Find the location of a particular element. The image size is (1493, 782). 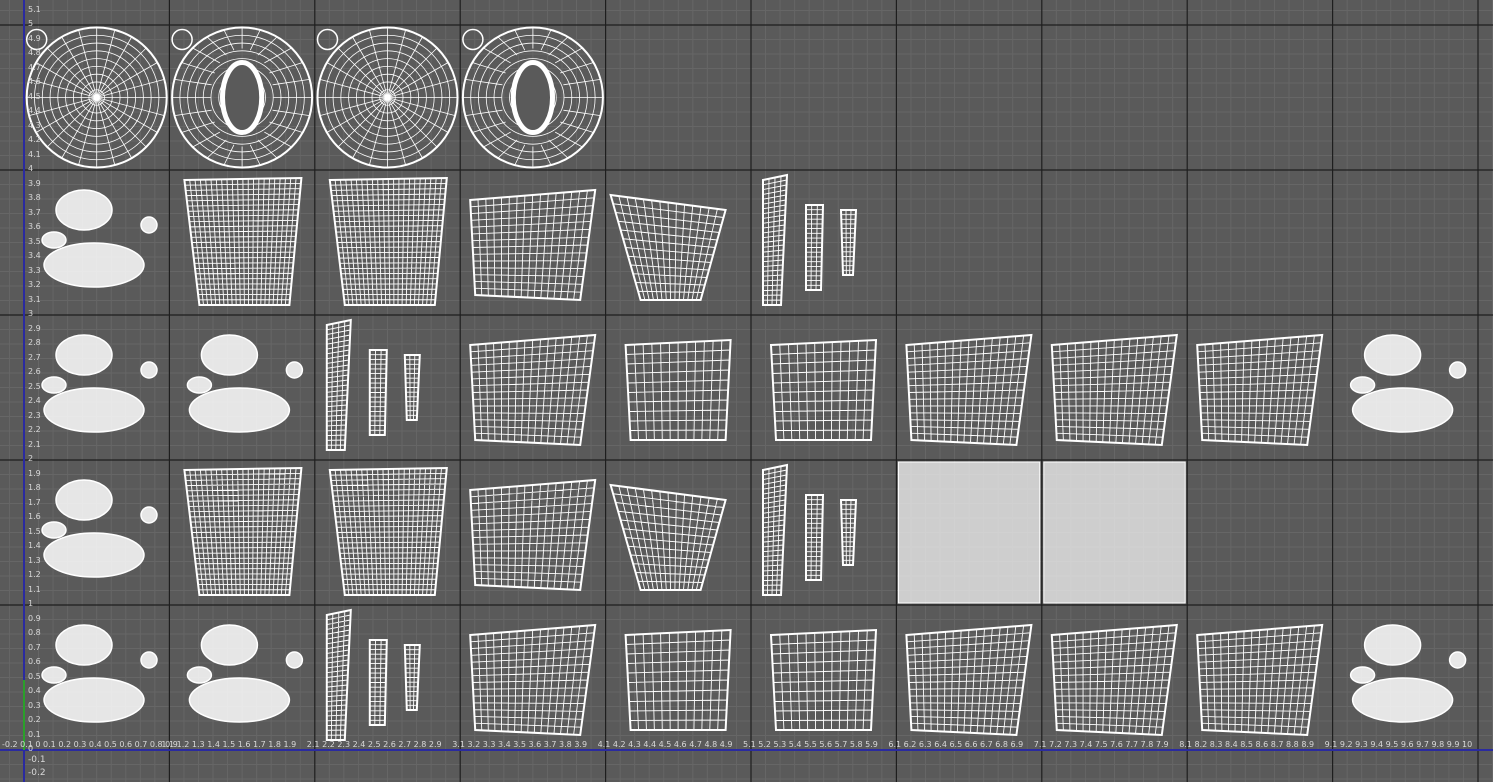

u-axis-label-group: 8.1 8.2 8.3 8.4 8.5 8.6 8.7 8.8 8.9 is located at coordinates (1247, 744).